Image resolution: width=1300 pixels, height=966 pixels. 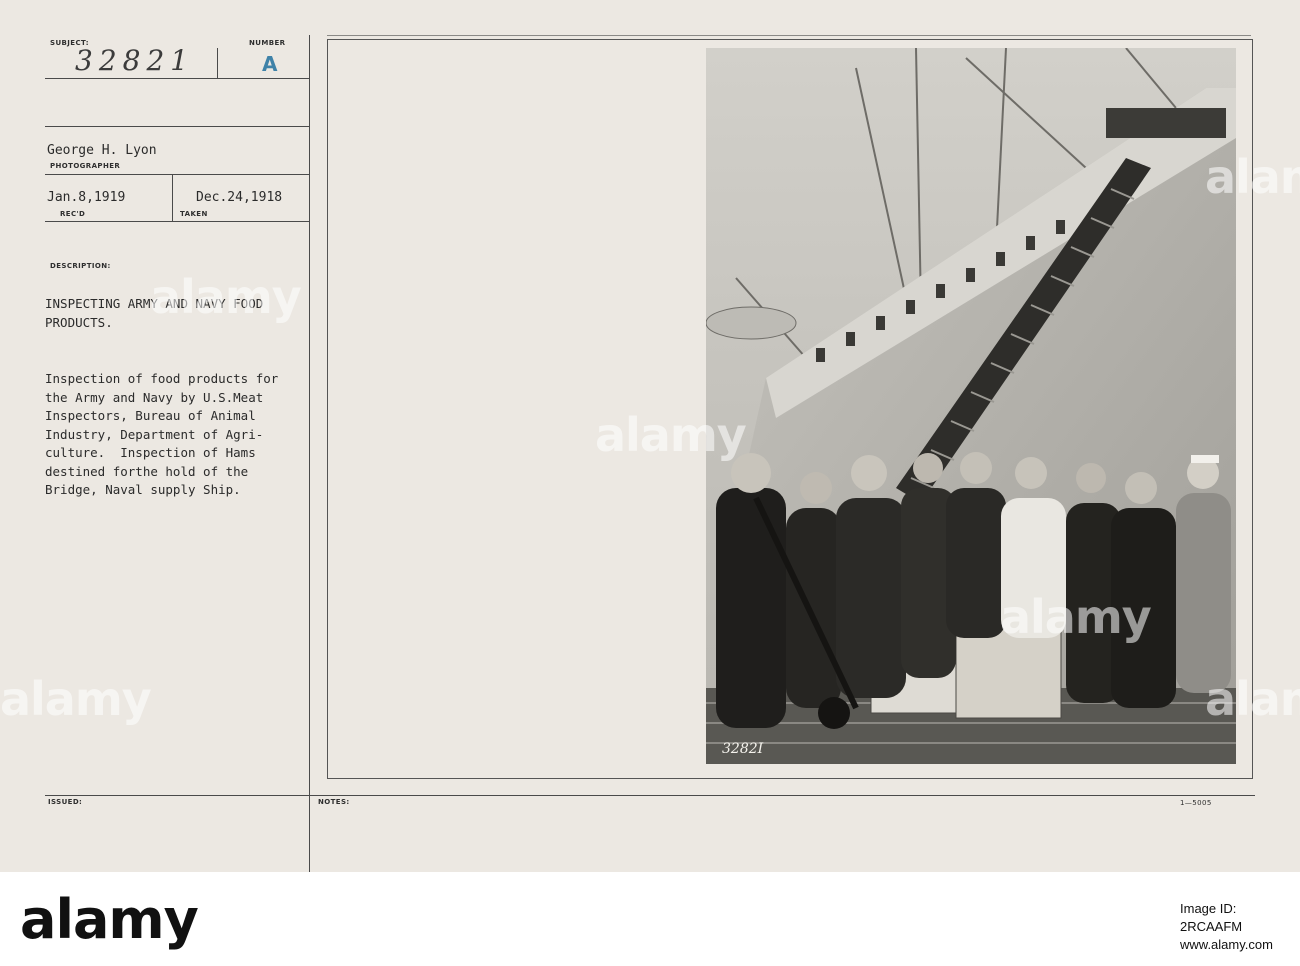 I want to click on watermark-left-bottom: alamy, so click(x=76, y=699).